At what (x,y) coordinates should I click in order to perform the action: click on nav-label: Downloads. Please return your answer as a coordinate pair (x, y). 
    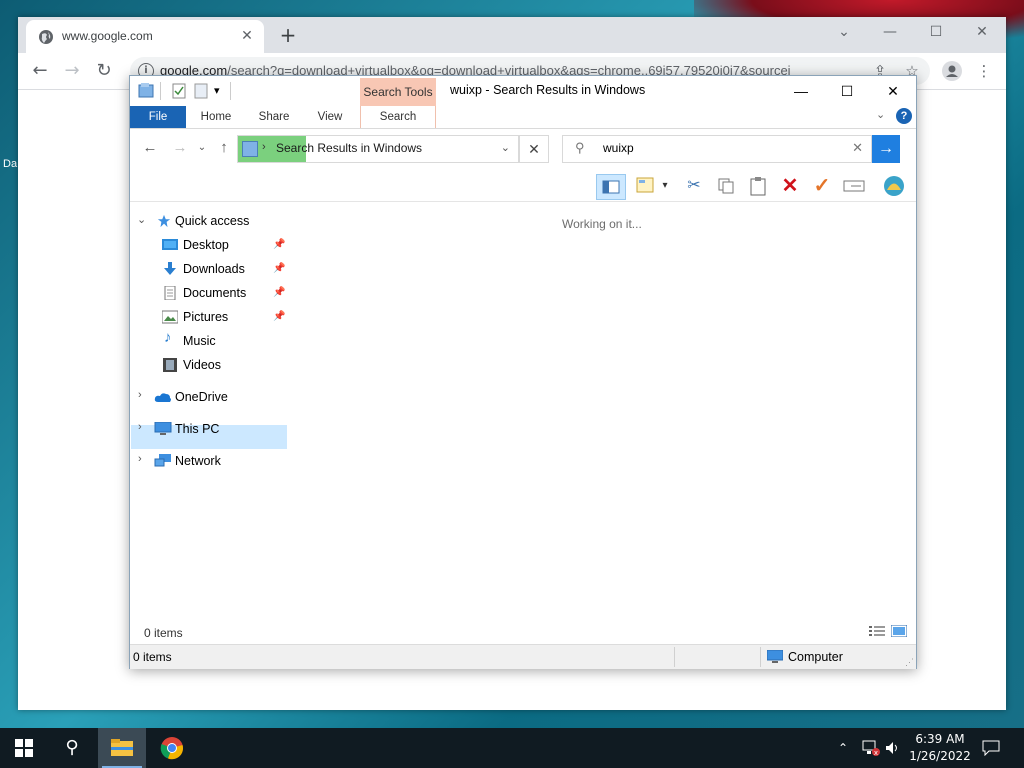
    Looking at the image, I should click on (214, 269).